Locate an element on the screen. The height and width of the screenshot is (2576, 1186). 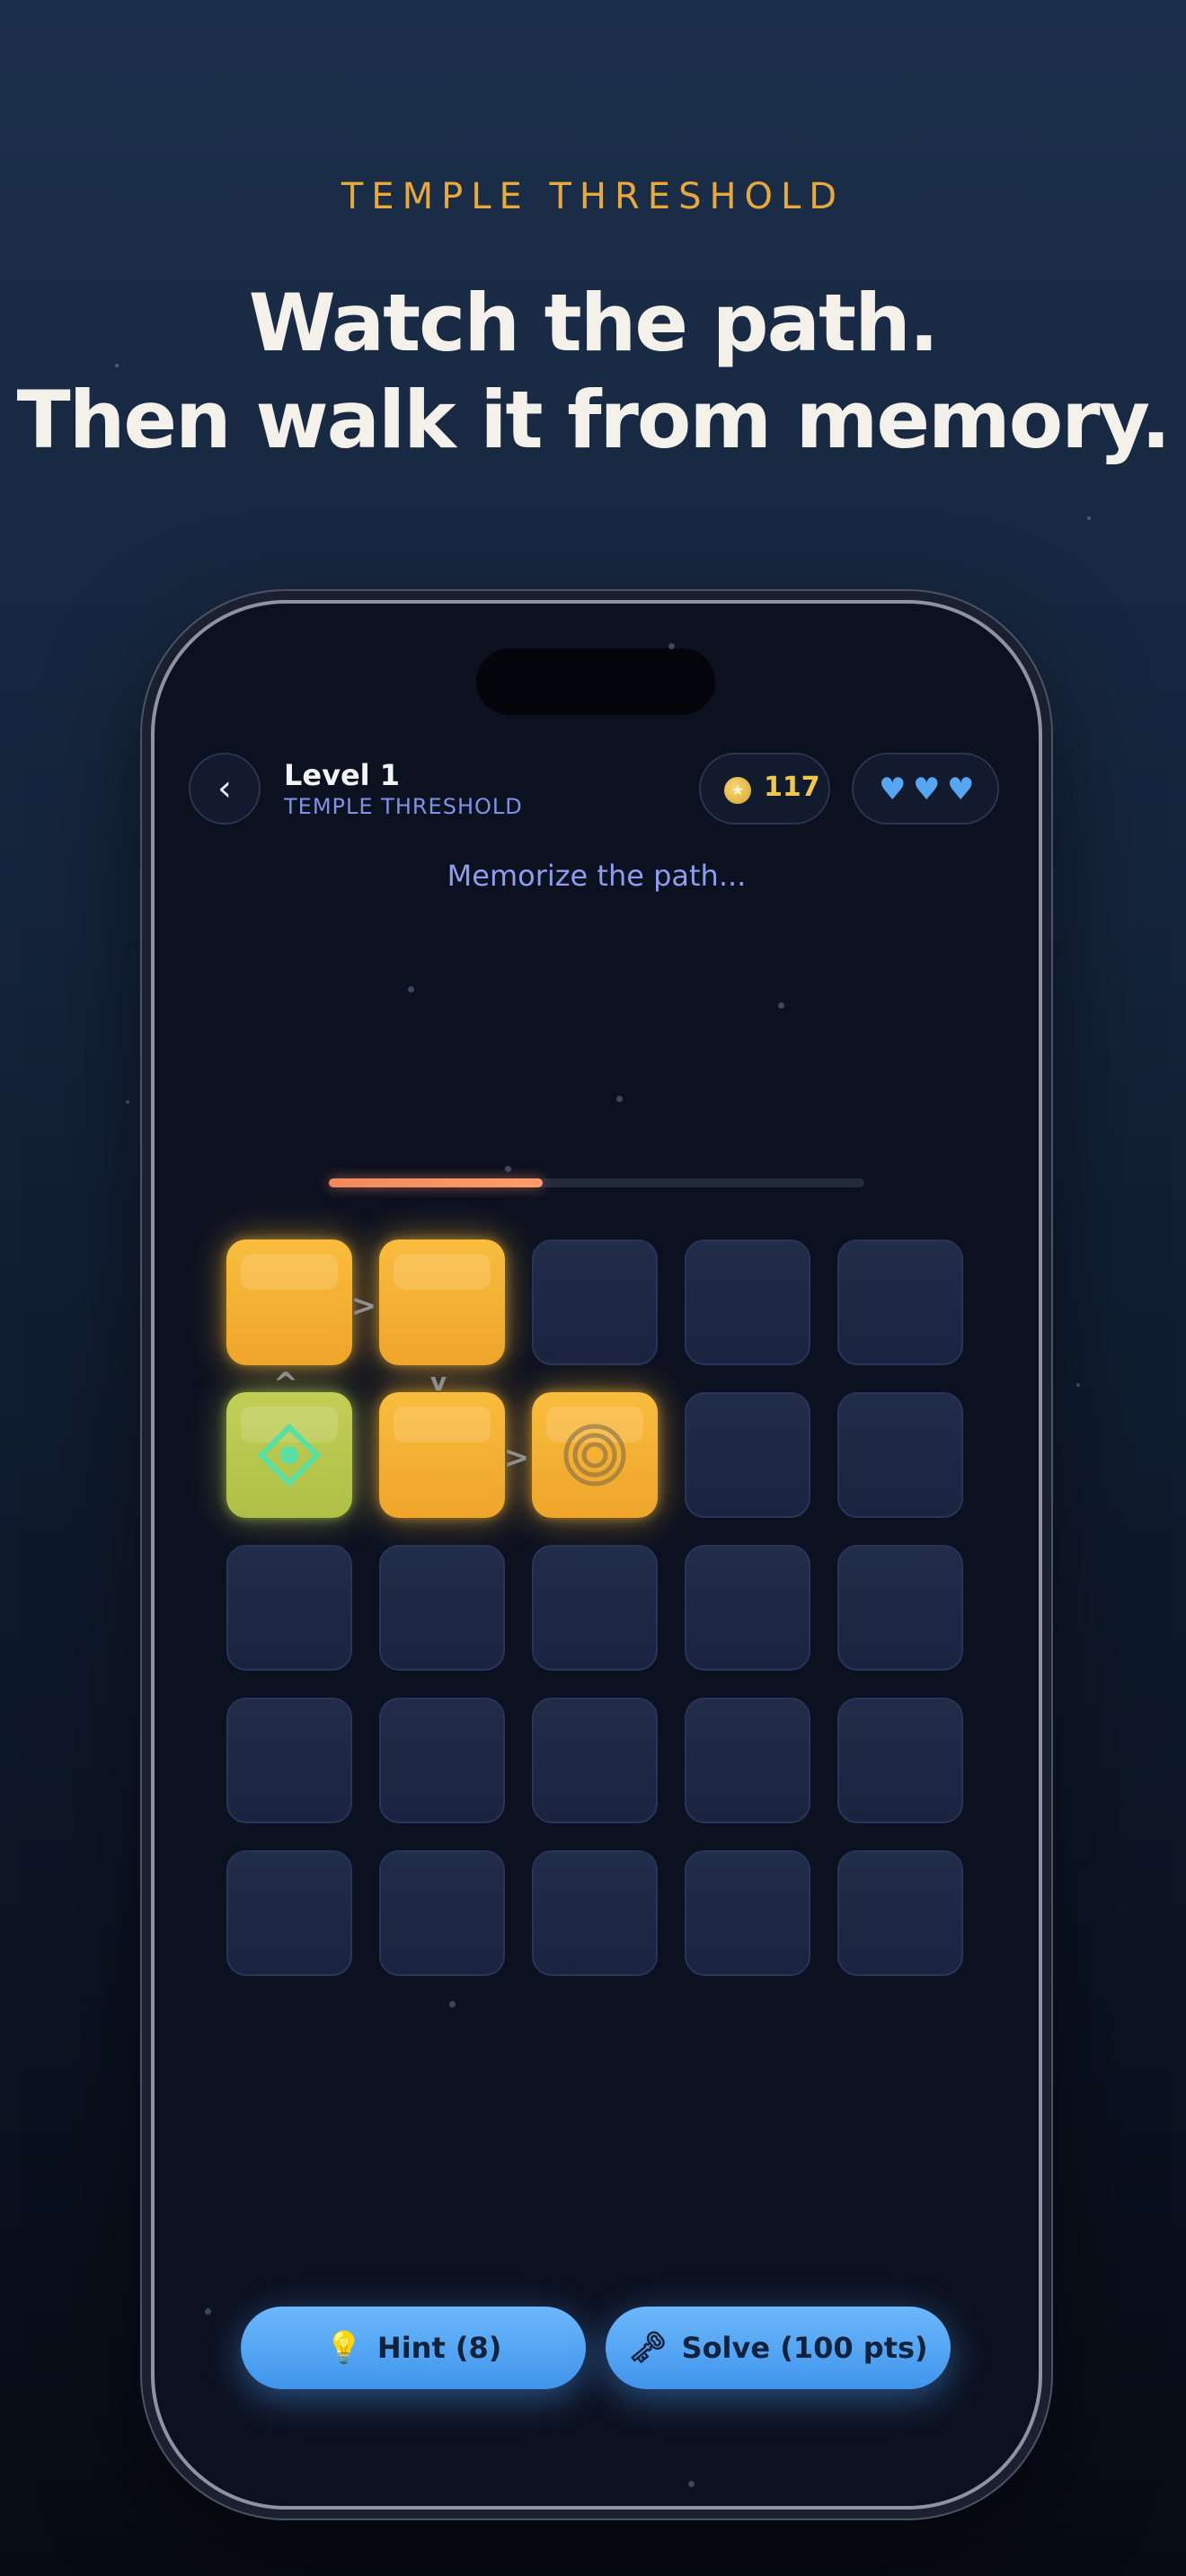
grid-tile-r1-c2 is located at coordinates (442, 1302).